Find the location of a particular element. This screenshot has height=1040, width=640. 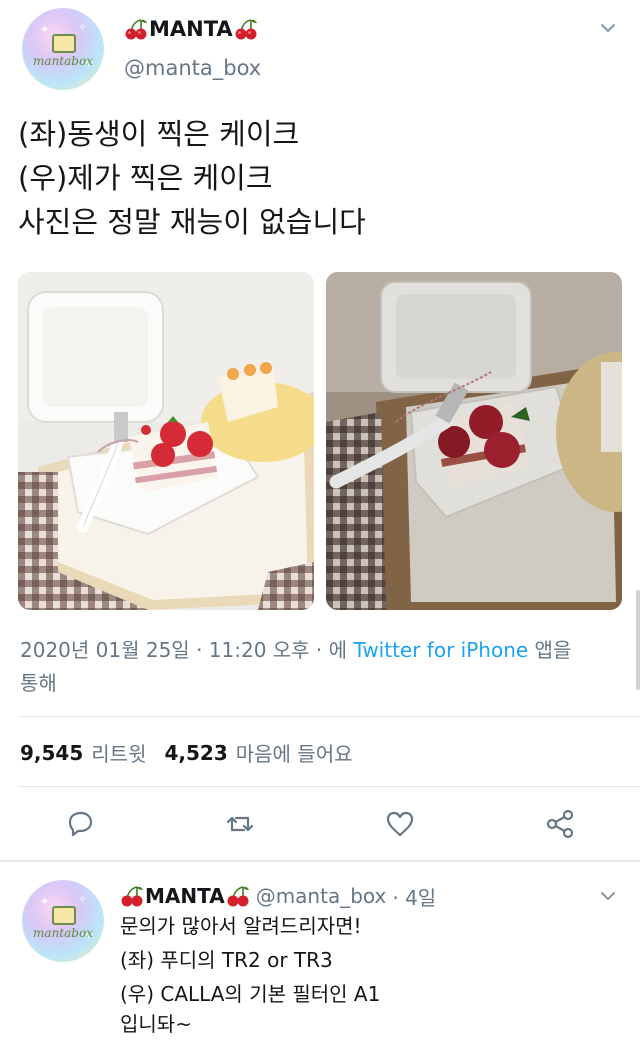

reply-text-line: 입니돠~ is located at coordinates (156, 1024).